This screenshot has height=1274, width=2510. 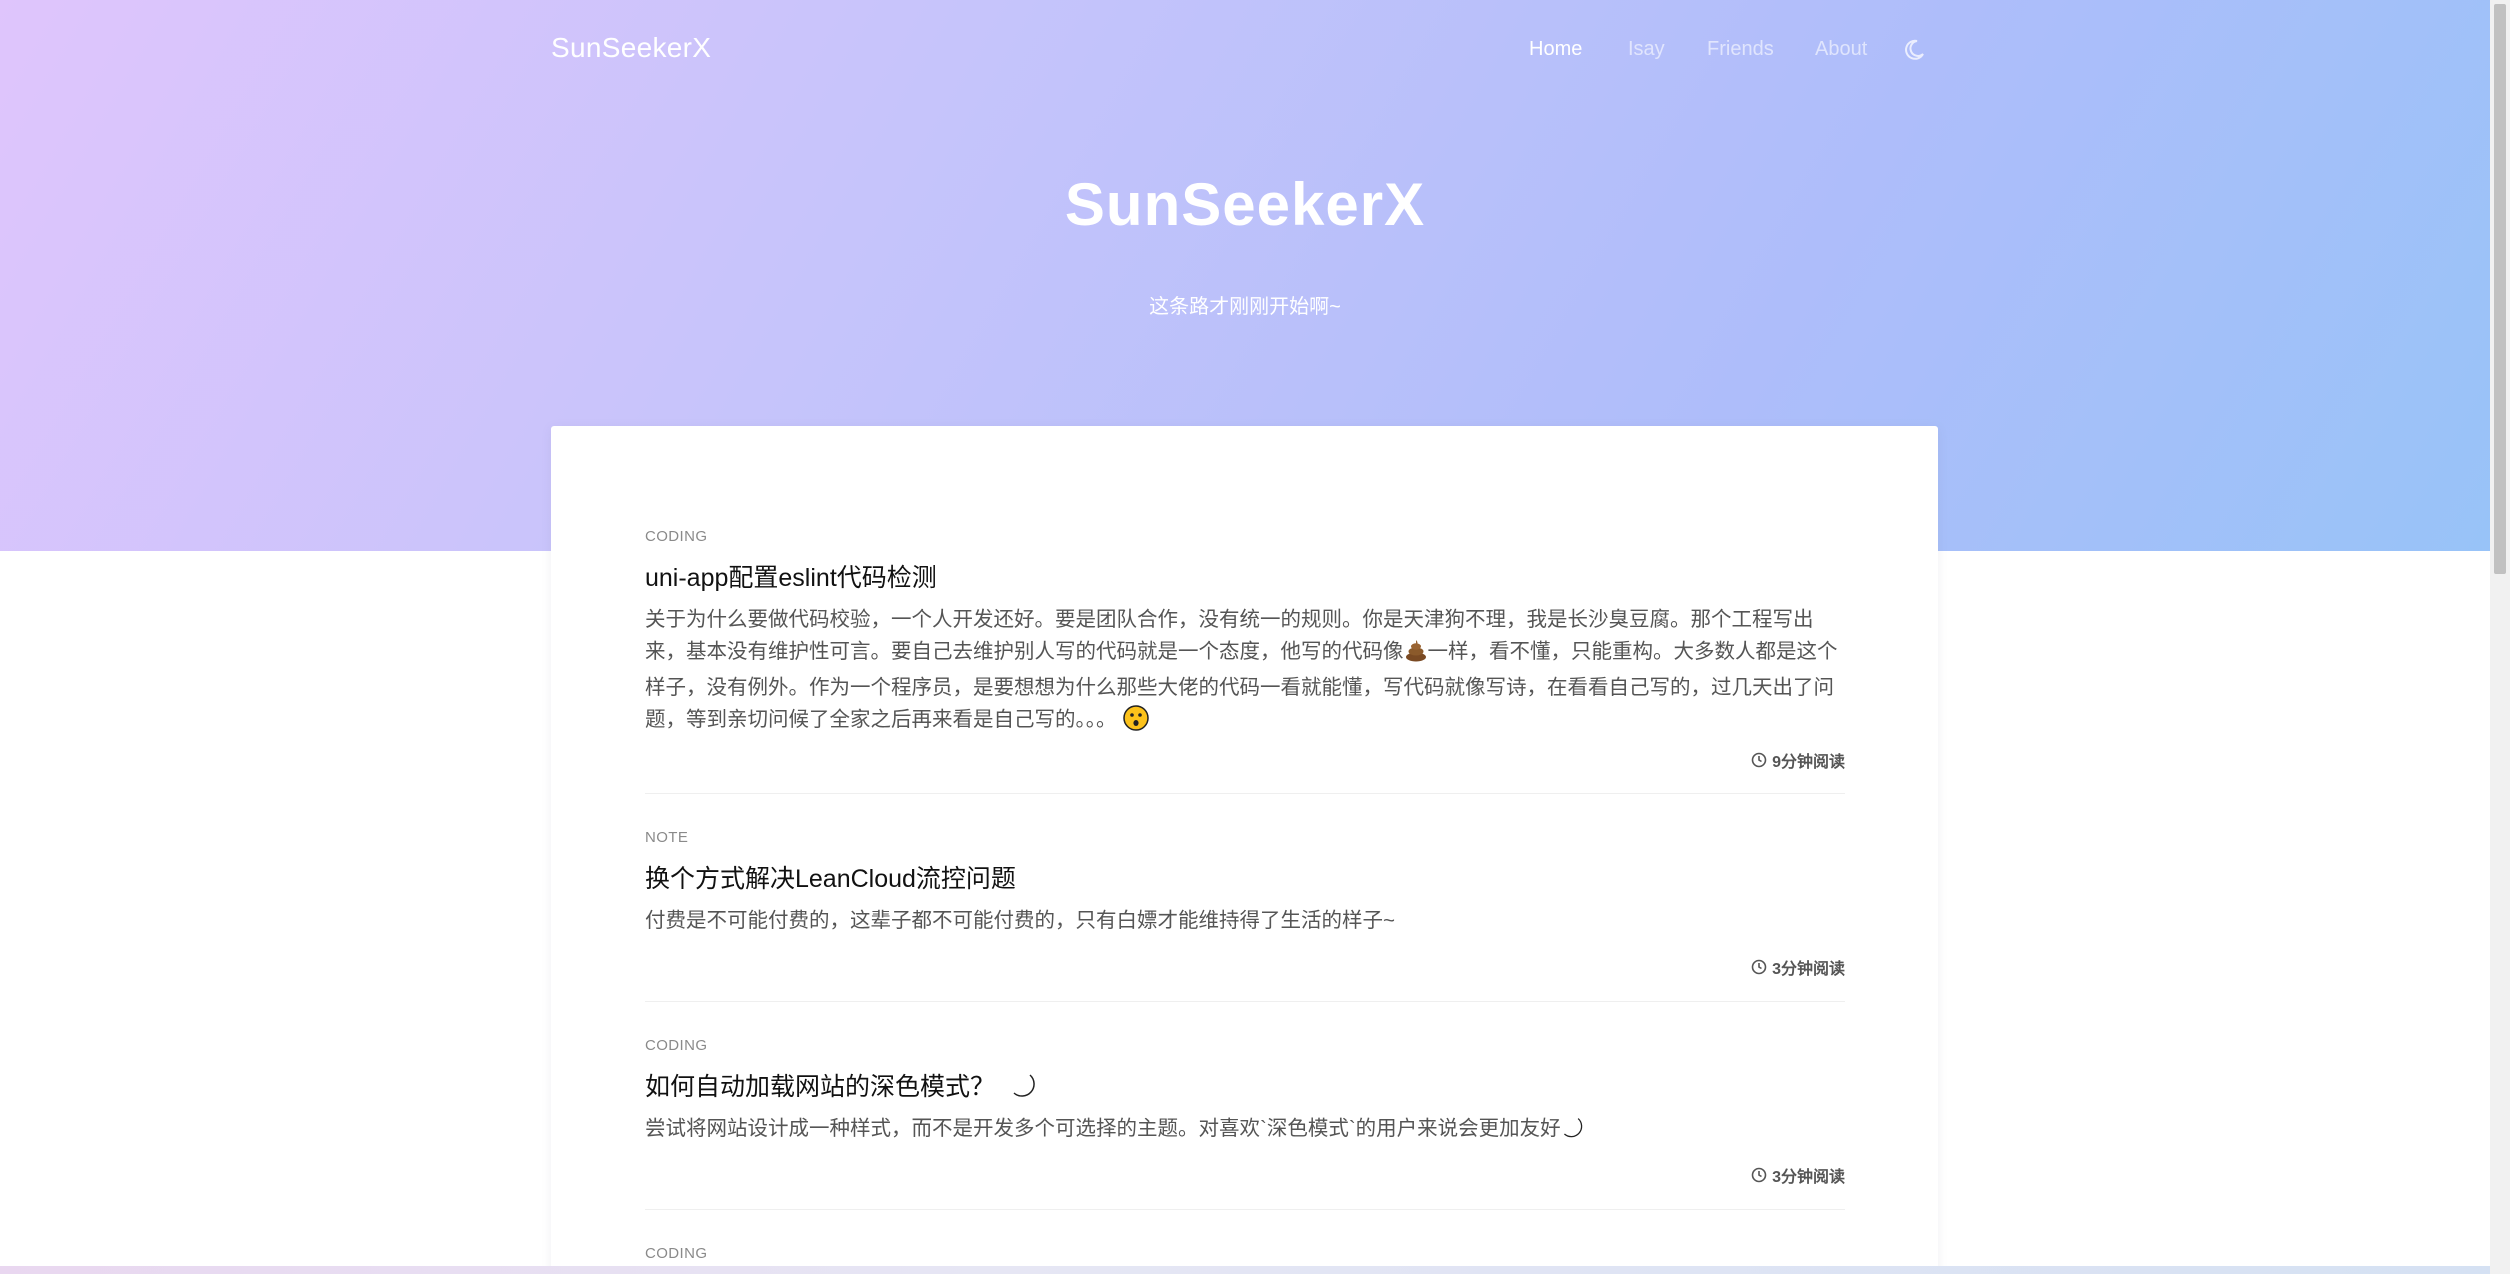 I want to click on poop-icon, so click(x=1416, y=656).